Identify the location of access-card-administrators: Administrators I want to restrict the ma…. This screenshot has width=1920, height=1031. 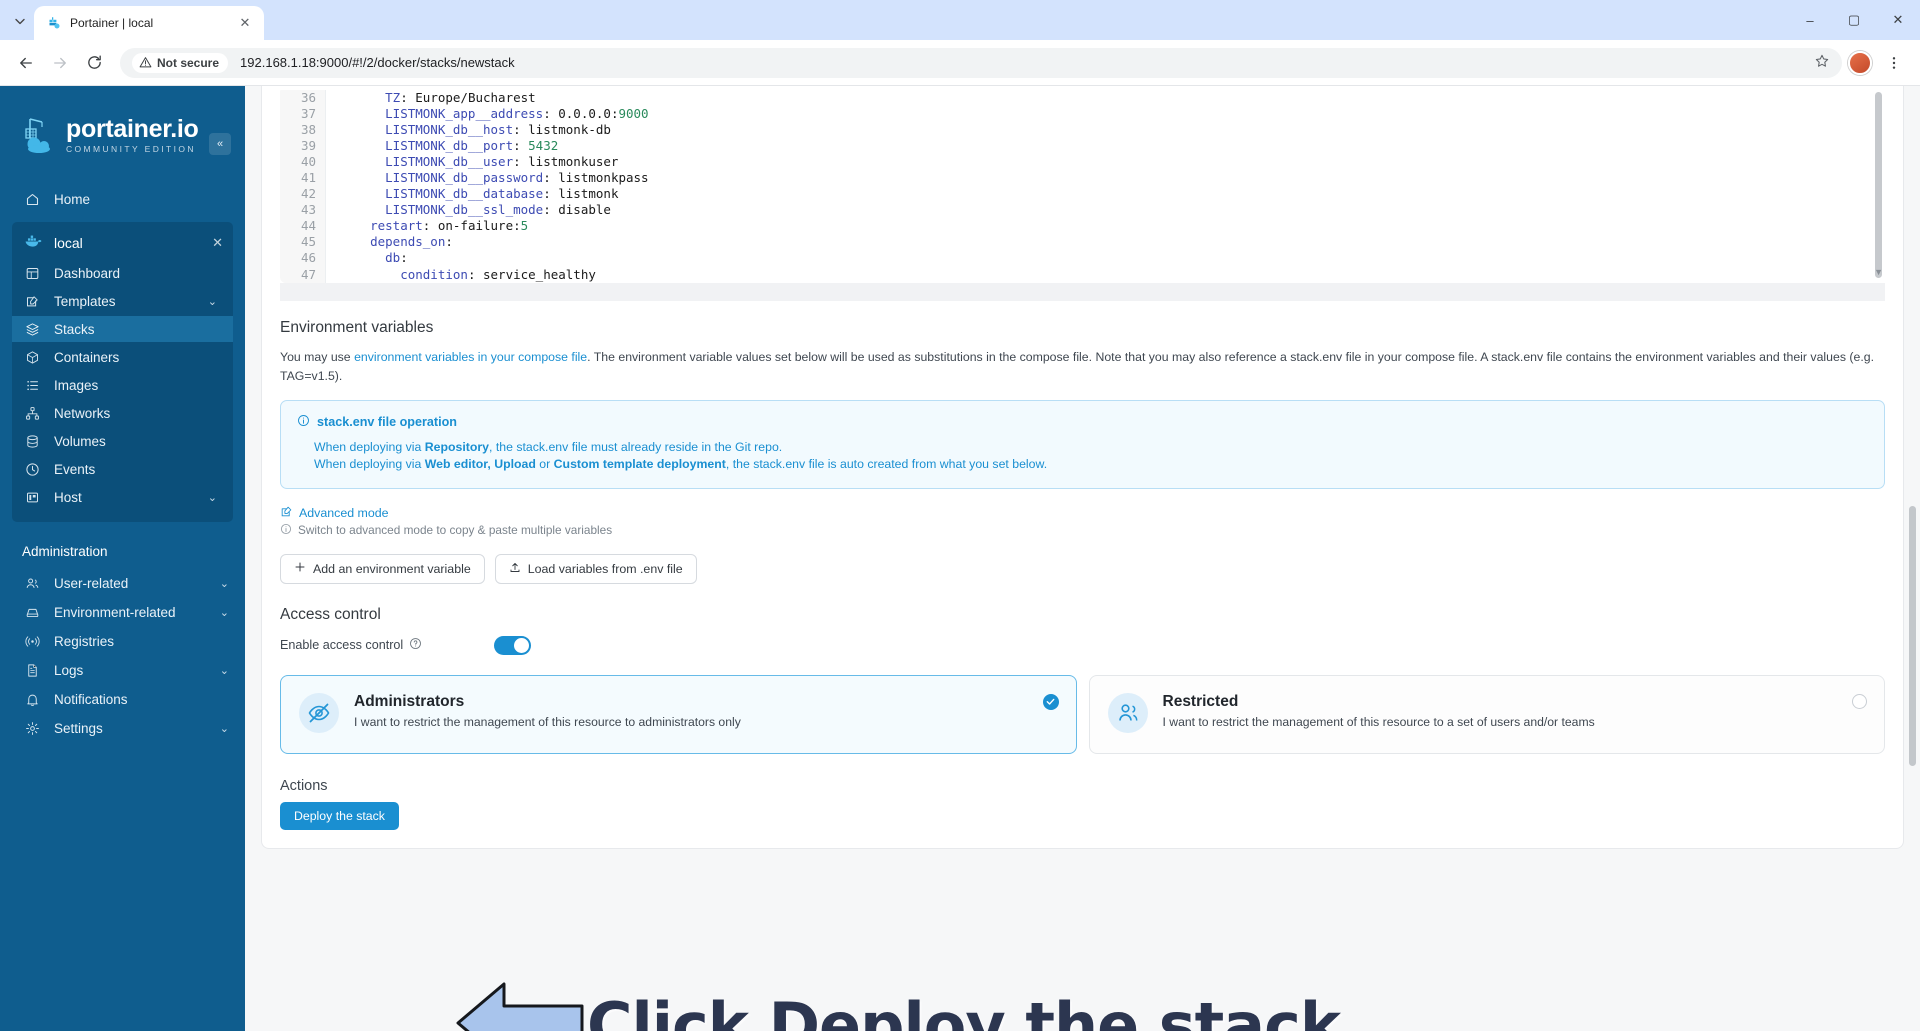
(678, 714).